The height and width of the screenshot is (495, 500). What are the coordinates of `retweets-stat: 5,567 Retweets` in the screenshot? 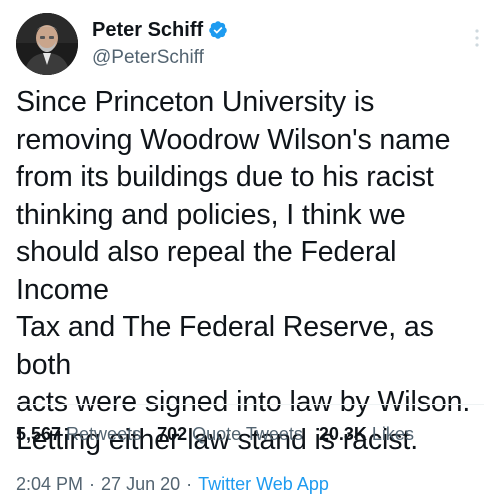 It's located at (78, 434).